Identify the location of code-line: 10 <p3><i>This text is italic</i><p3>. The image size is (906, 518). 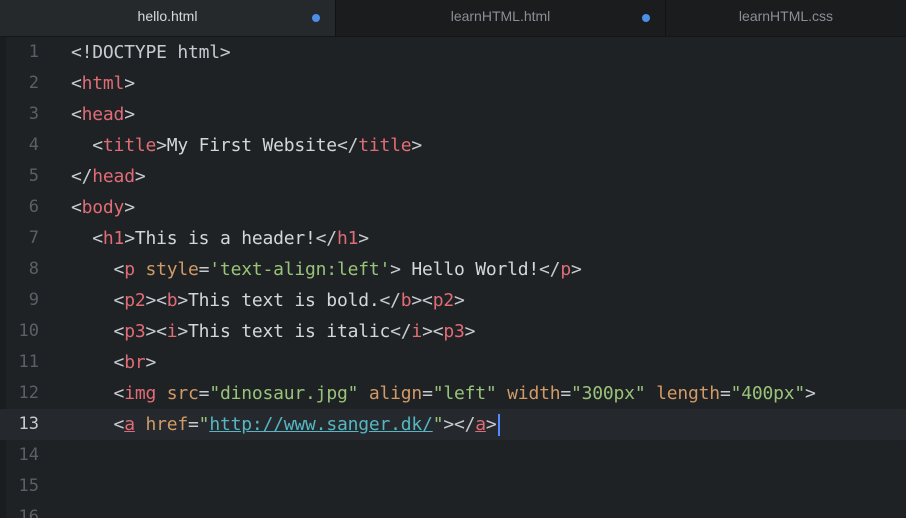
(453, 331).